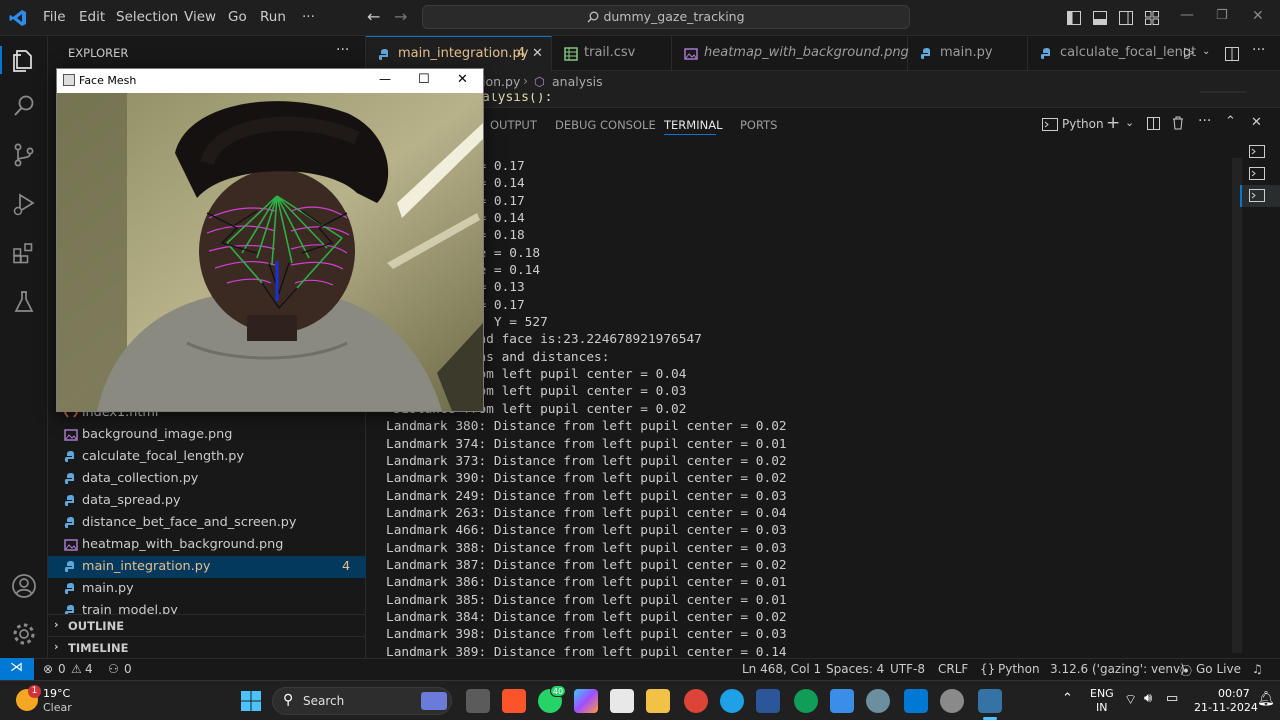  I want to click on windows-start-icon, so click(251, 701).